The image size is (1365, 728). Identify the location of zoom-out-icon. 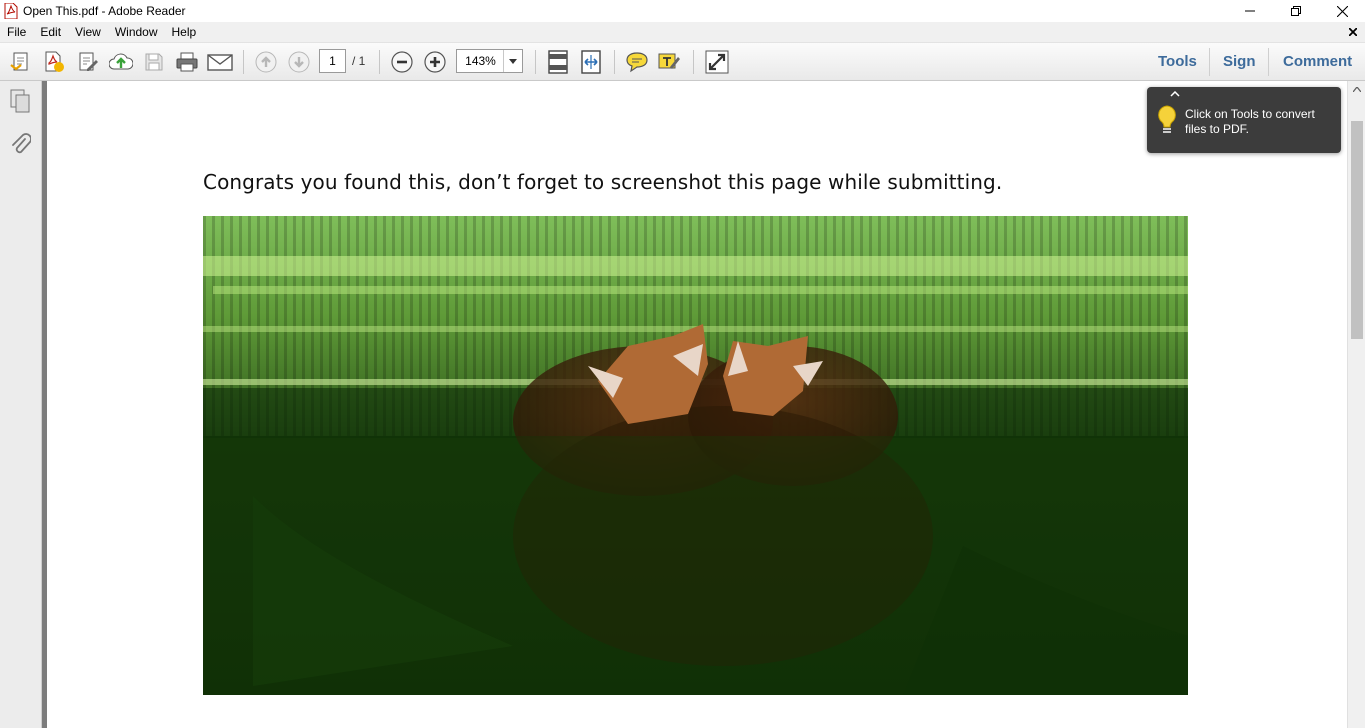
(402, 62).